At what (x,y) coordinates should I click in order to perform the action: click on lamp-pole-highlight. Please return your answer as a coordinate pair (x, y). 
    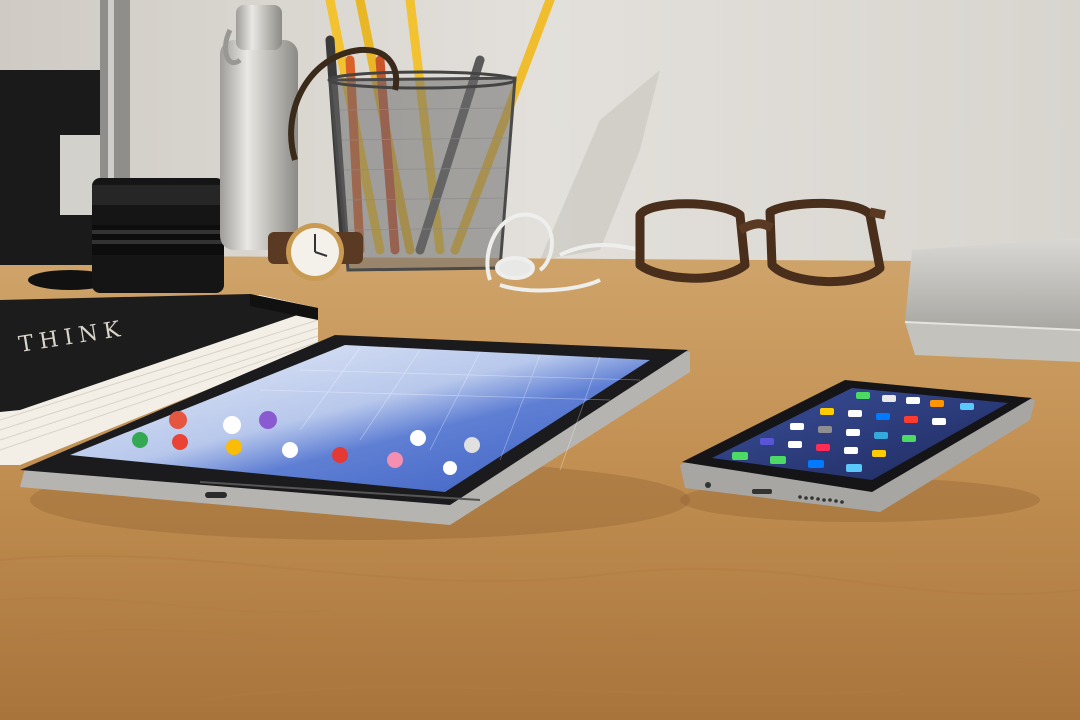
    Looking at the image, I should click on (111, 90).